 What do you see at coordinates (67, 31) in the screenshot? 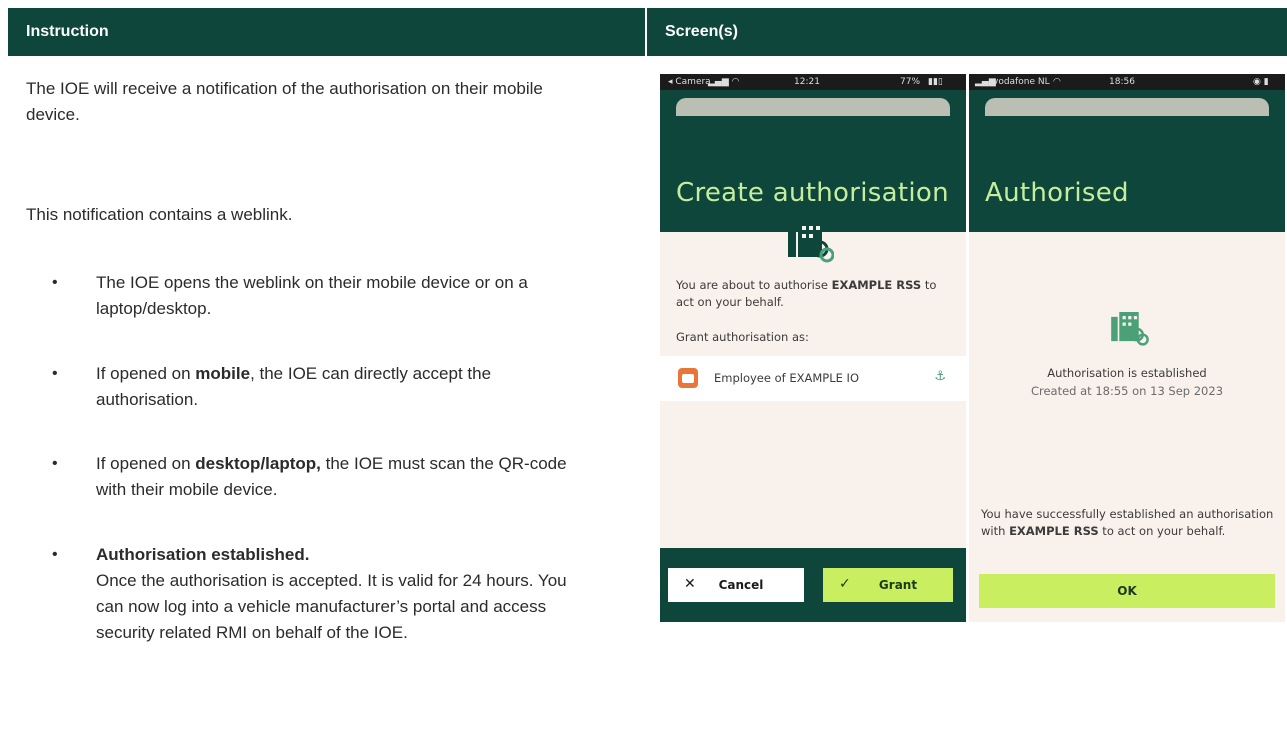
I see `instruction-header-label: Instruction` at bounding box center [67, 31].